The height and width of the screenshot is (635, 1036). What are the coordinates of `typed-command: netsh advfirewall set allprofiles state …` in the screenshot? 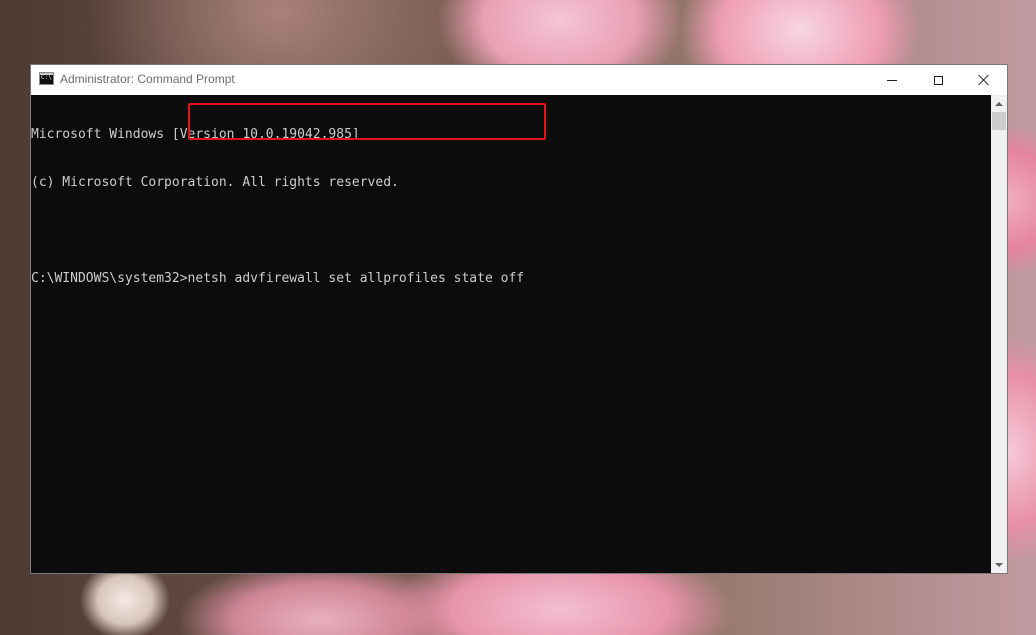 It's located at (356, 278).